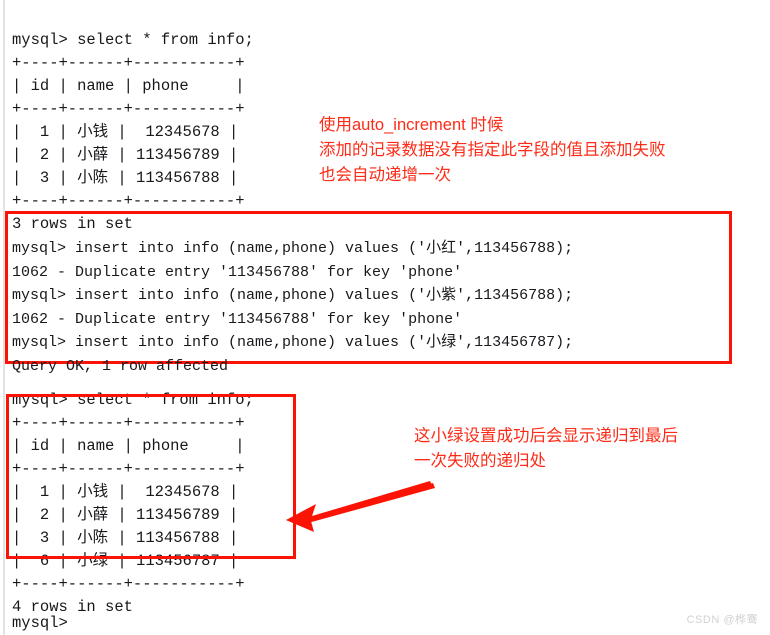 This screenshot has height=635, width=770. Describe the element at coordinates (722, 620) in the screenshot. I see `csdn-watermark: CSDN @桦𬸣` at that location.